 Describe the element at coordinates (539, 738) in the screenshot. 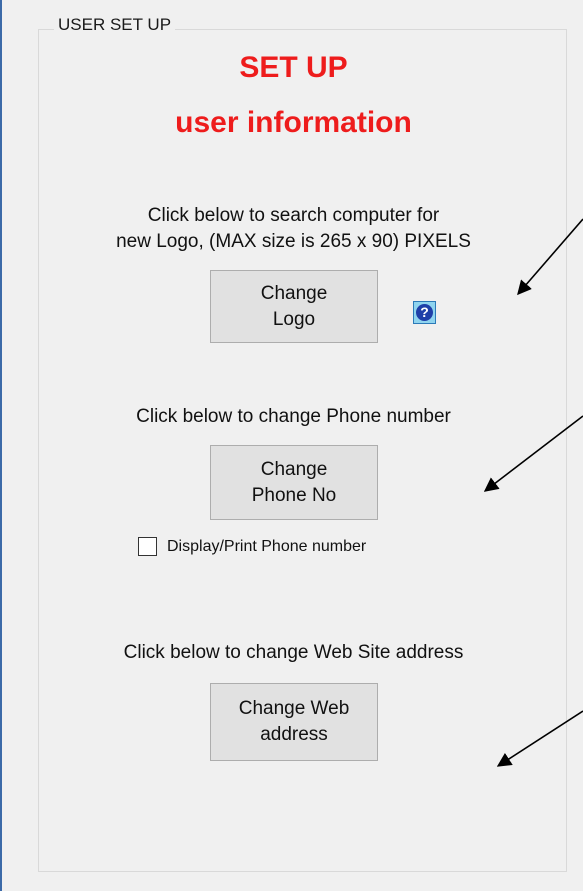

I see `arrow-to-web` at that location.